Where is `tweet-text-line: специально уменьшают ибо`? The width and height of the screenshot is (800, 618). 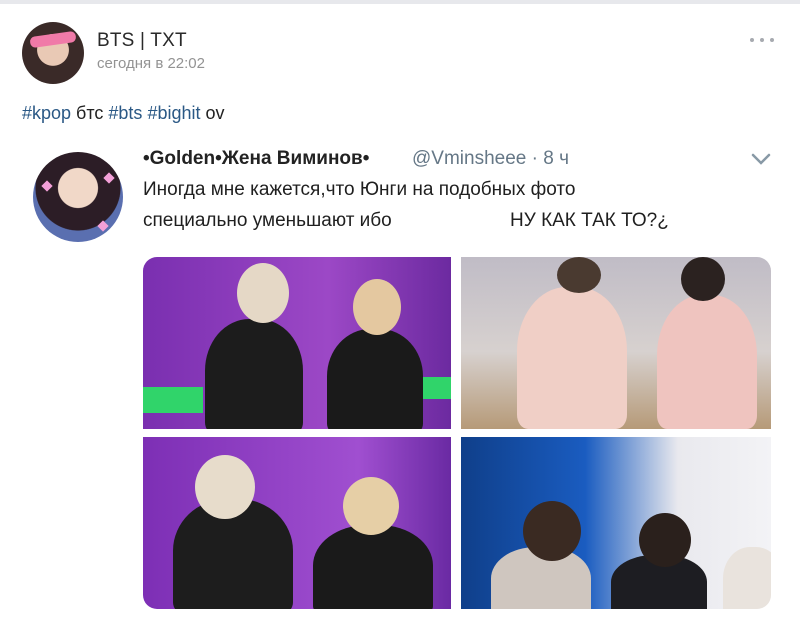 tweet-text-line: специально уменьшают ибо is located at coordinates (267, 220).